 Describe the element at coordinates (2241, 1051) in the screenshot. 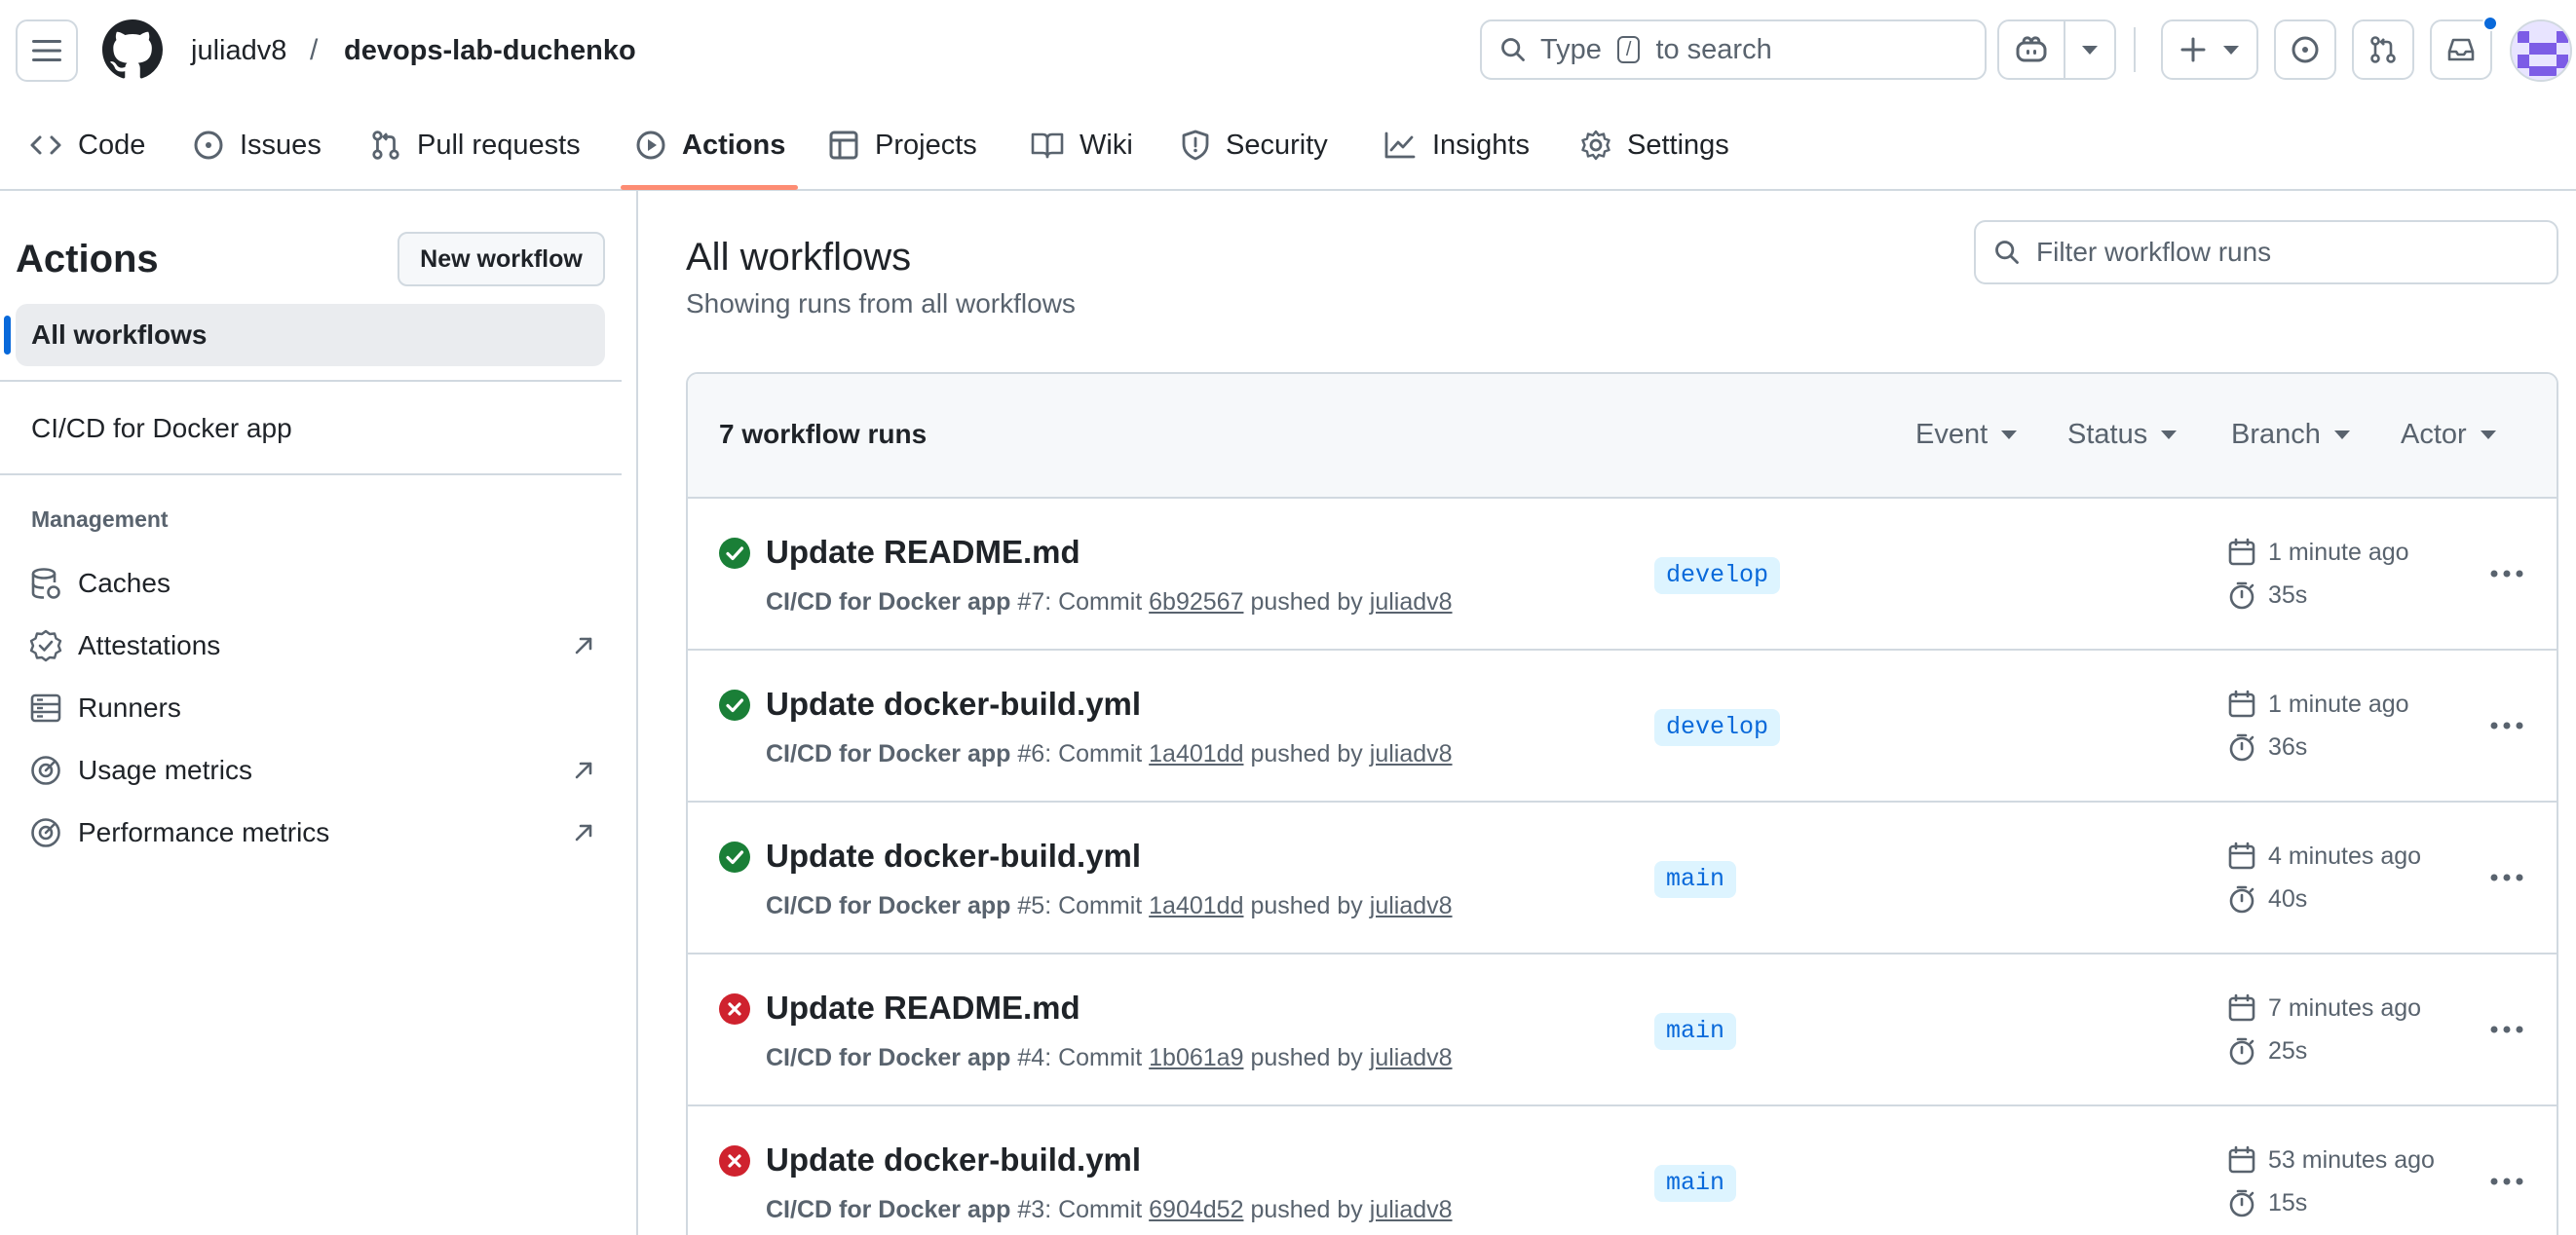

I see `stopwatch-icon` at that location.